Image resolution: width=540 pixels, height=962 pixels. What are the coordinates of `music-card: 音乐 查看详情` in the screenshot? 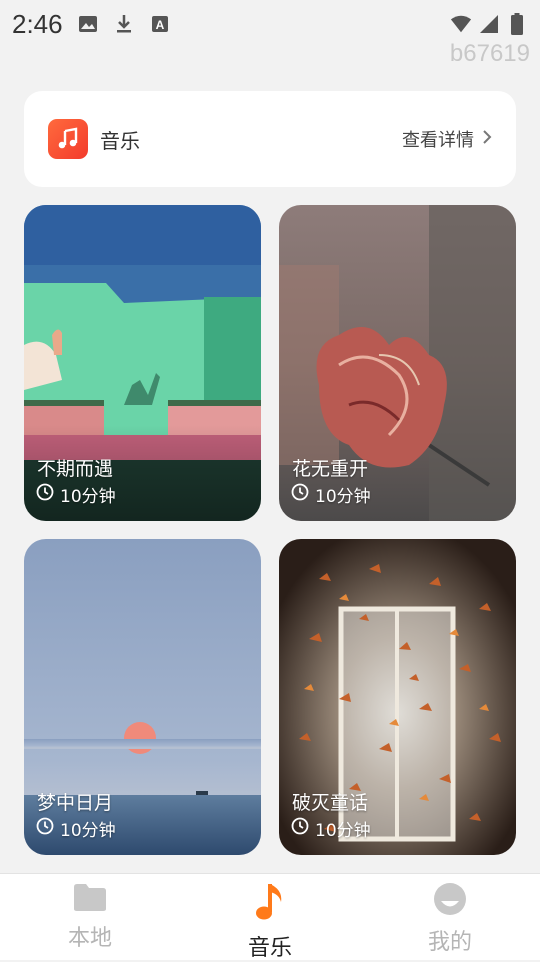 It's located at (270, 139).